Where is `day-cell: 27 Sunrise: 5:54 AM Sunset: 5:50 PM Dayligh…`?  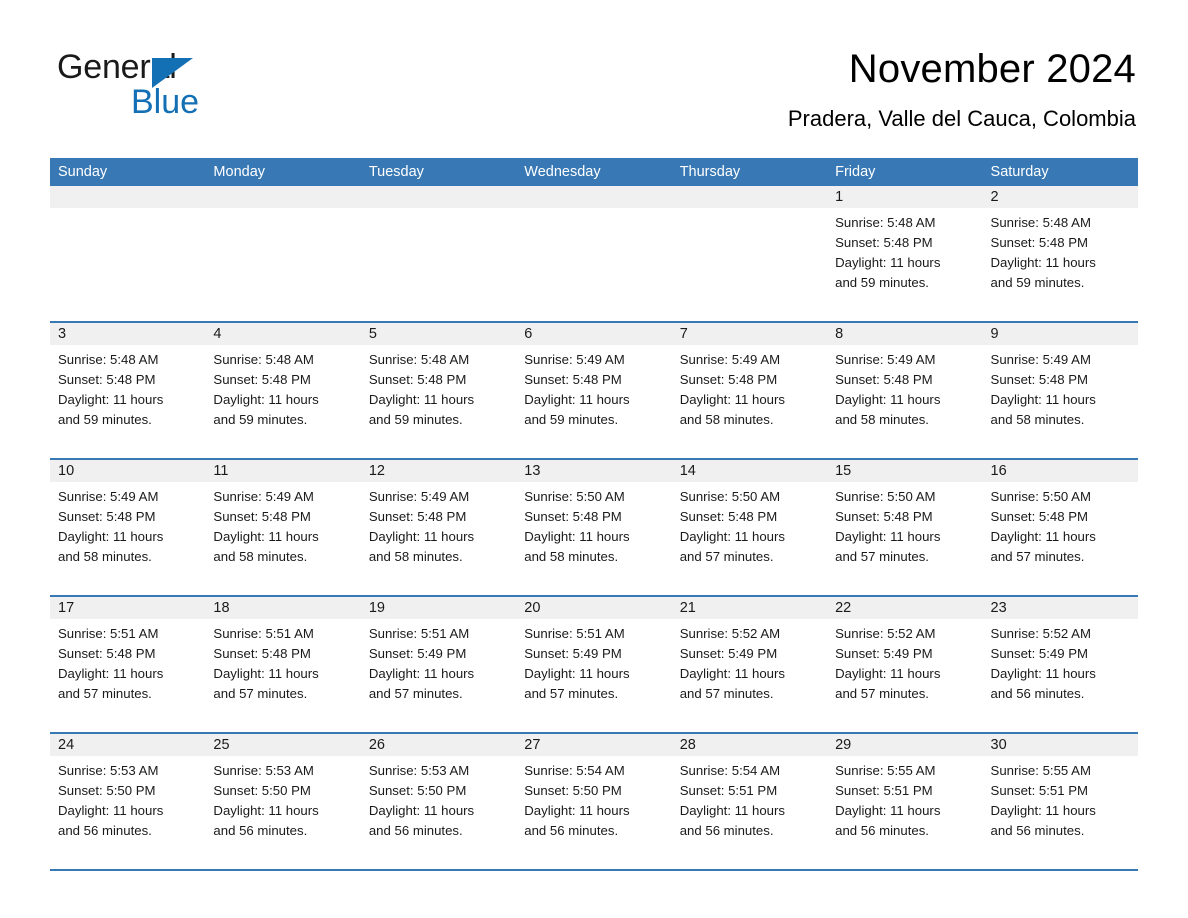 day-cell: 27 Sunrise: 5:54 AM Sunset: 5:50 PM Dayligh… is located at coordinates (594, 800).